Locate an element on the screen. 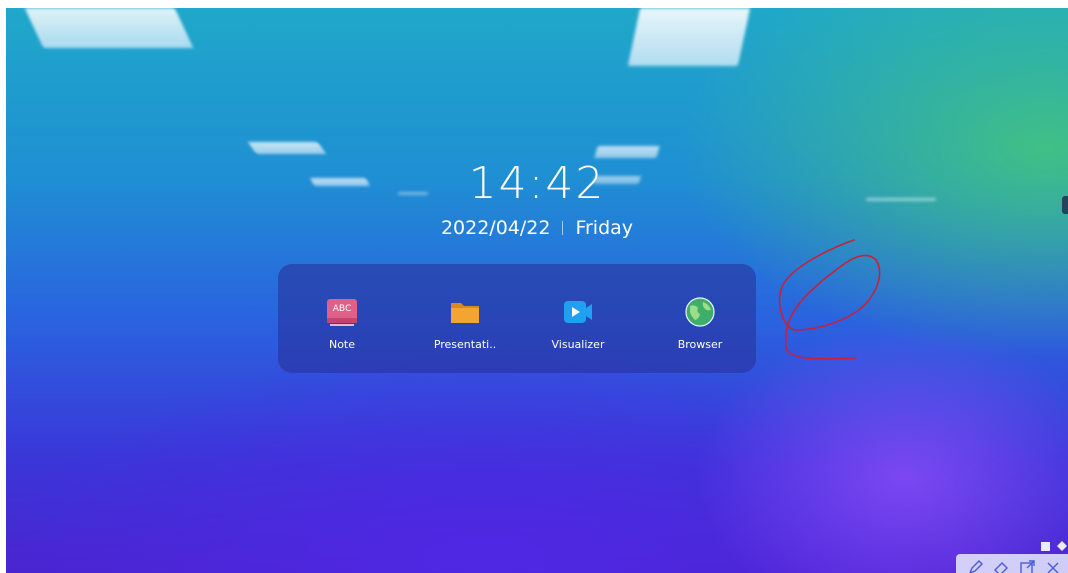  close-icon is located at coordinates (1053, 566).